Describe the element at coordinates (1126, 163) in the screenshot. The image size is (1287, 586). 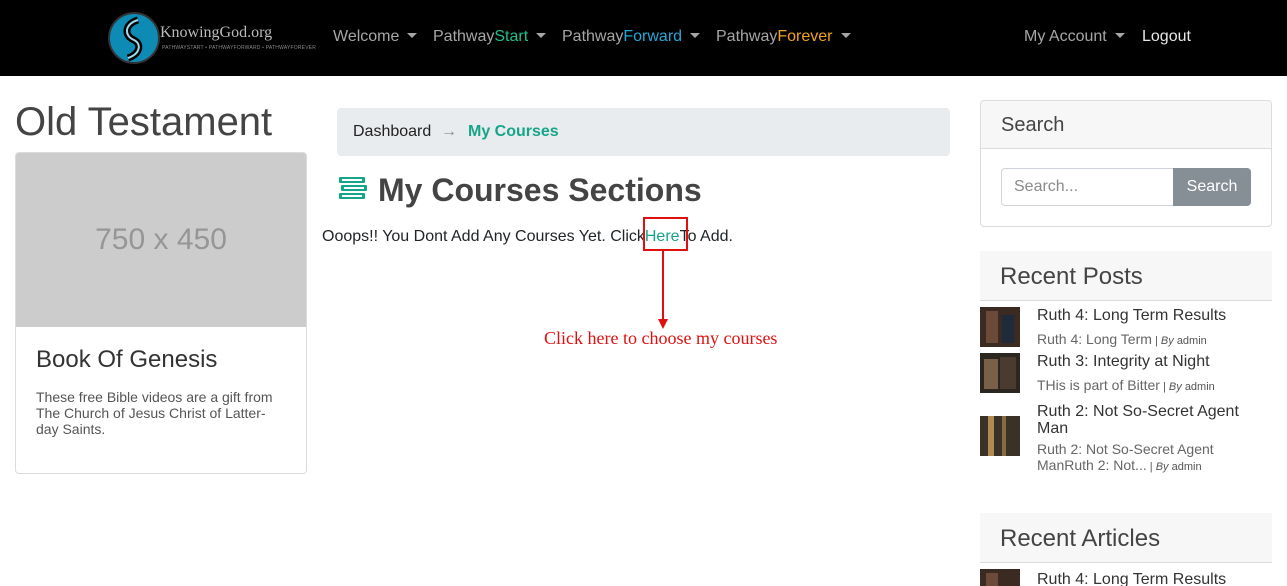
I see `search-widget: Search Search` at that location.